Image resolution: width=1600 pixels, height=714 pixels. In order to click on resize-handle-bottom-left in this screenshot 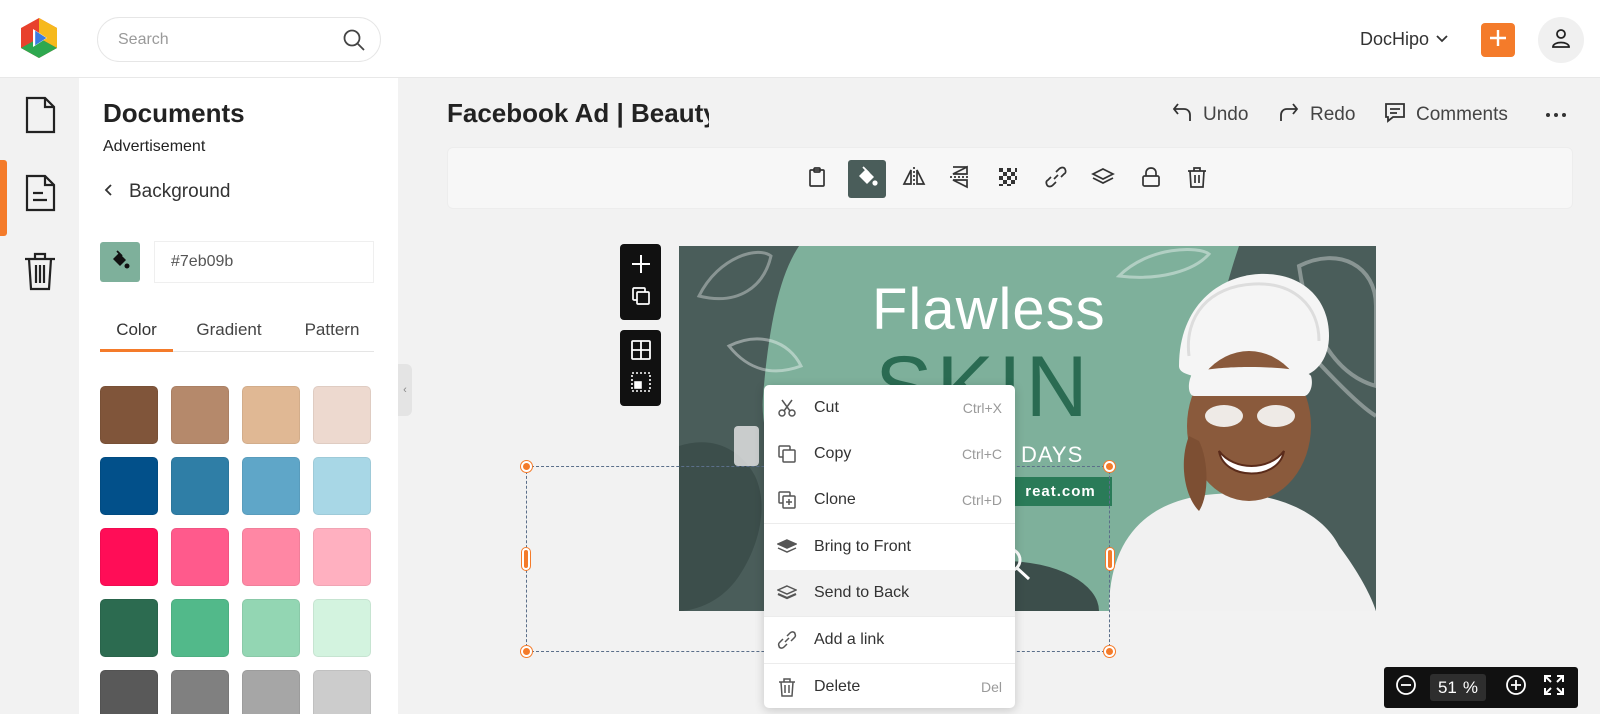, I will do `click(526, 651)`.